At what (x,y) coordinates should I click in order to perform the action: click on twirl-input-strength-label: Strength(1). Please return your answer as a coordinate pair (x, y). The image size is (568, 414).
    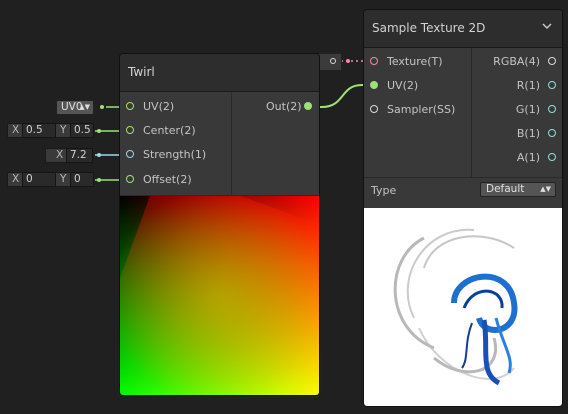
    Looking at the image, I should click on (175, 154).